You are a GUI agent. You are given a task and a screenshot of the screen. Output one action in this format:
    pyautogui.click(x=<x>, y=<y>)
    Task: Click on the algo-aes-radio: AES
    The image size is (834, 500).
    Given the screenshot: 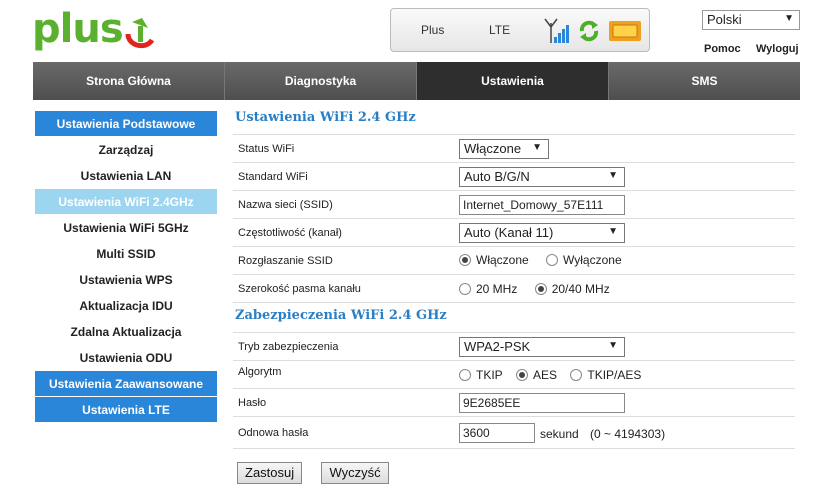 What is the action you would take?
    pyautogui.click(x=536, y=375)
    